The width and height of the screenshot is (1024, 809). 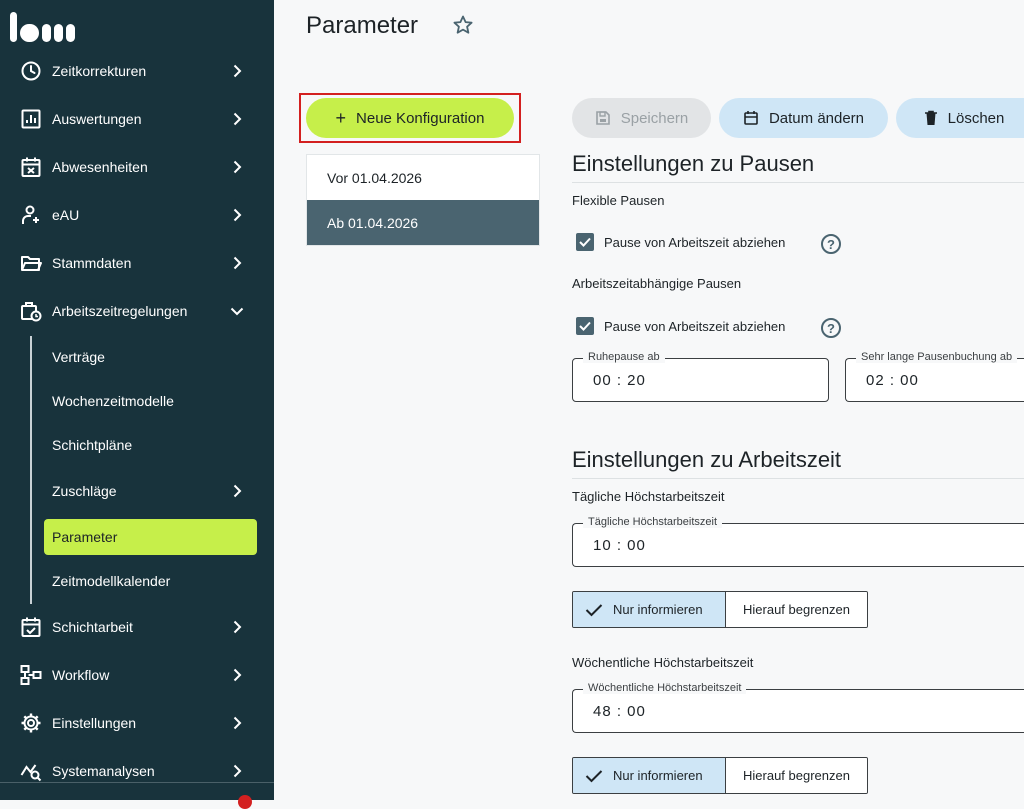 I want to click on sidebar-divider, so click(x=137, y=782).